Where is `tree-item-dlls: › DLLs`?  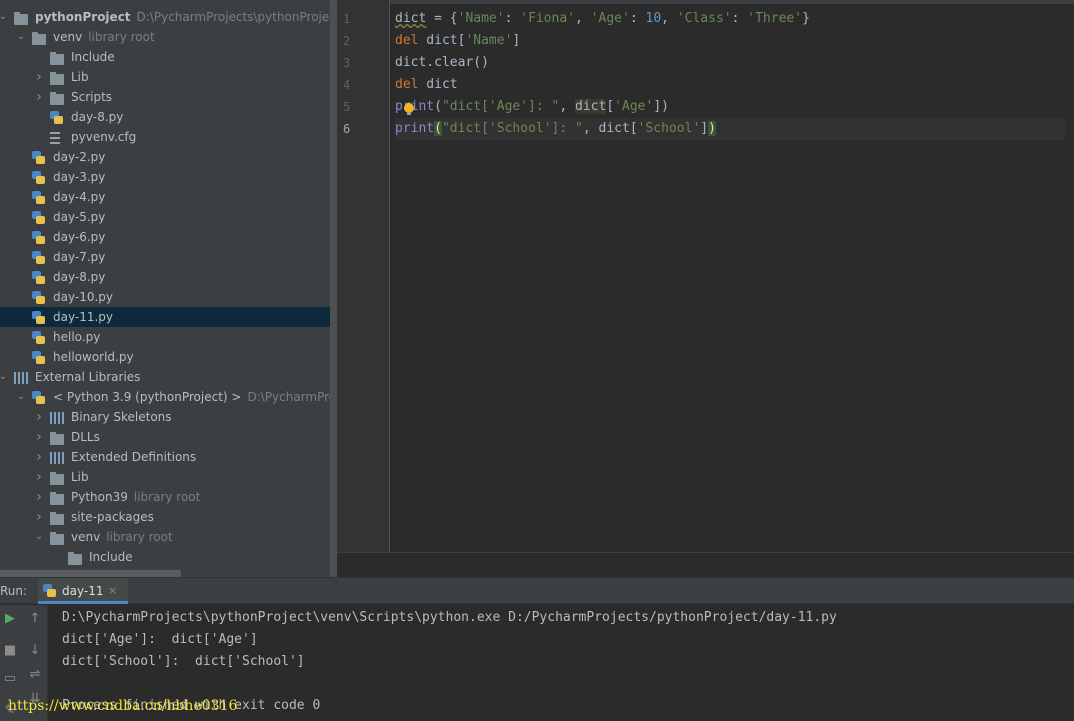 tree-item-dlls: › DLLs is located at coordinates (168, 437).